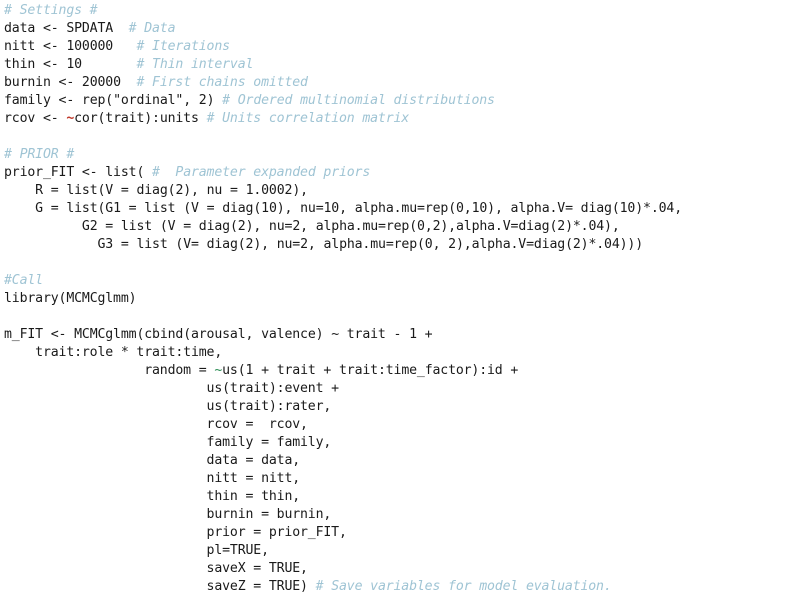  What do you see at coordinates (400, 155) in the screenshot?
I see `code-line: # PRIOR #` at bounding box center [400, 155].